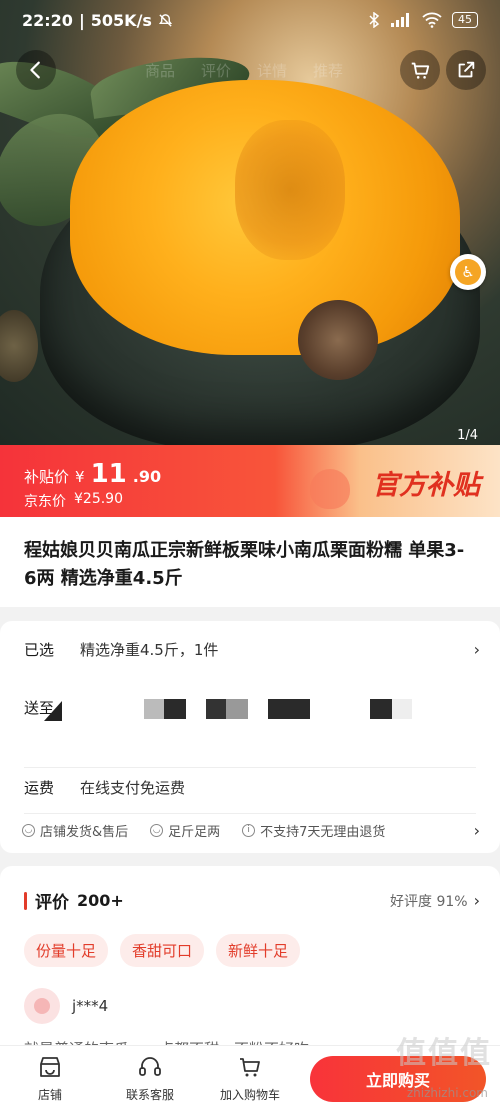 Image resolution: width=500 pixels, height=1111 pixels. I want to click on add-to-cart-button: 加入购物车, so click(250, 1078).